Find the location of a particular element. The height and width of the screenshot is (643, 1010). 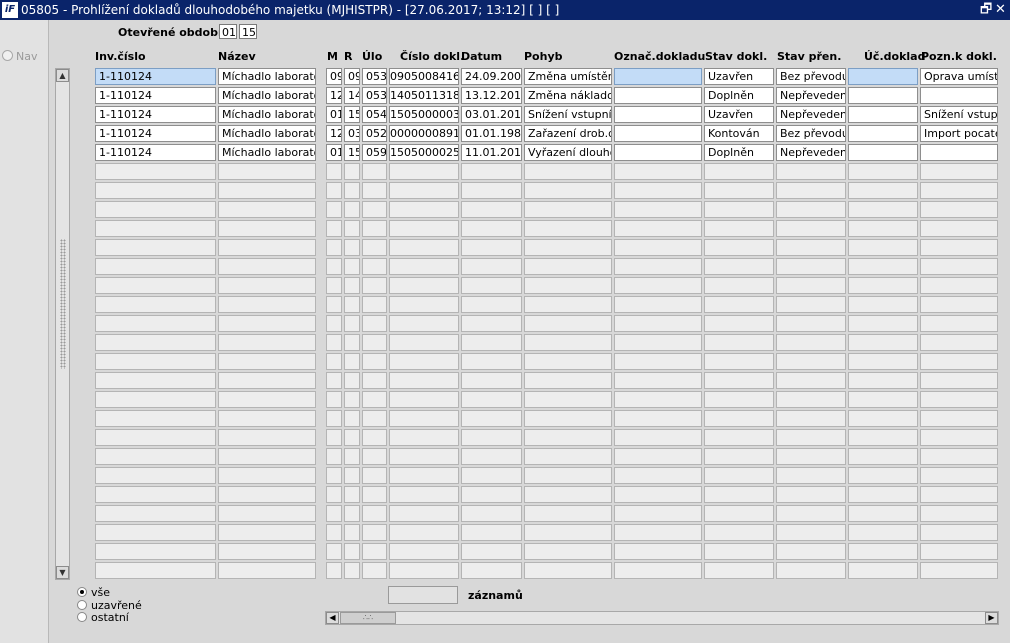

cell-pohyb: Zařazení drob.dlo is located at coordinates (568, 133).